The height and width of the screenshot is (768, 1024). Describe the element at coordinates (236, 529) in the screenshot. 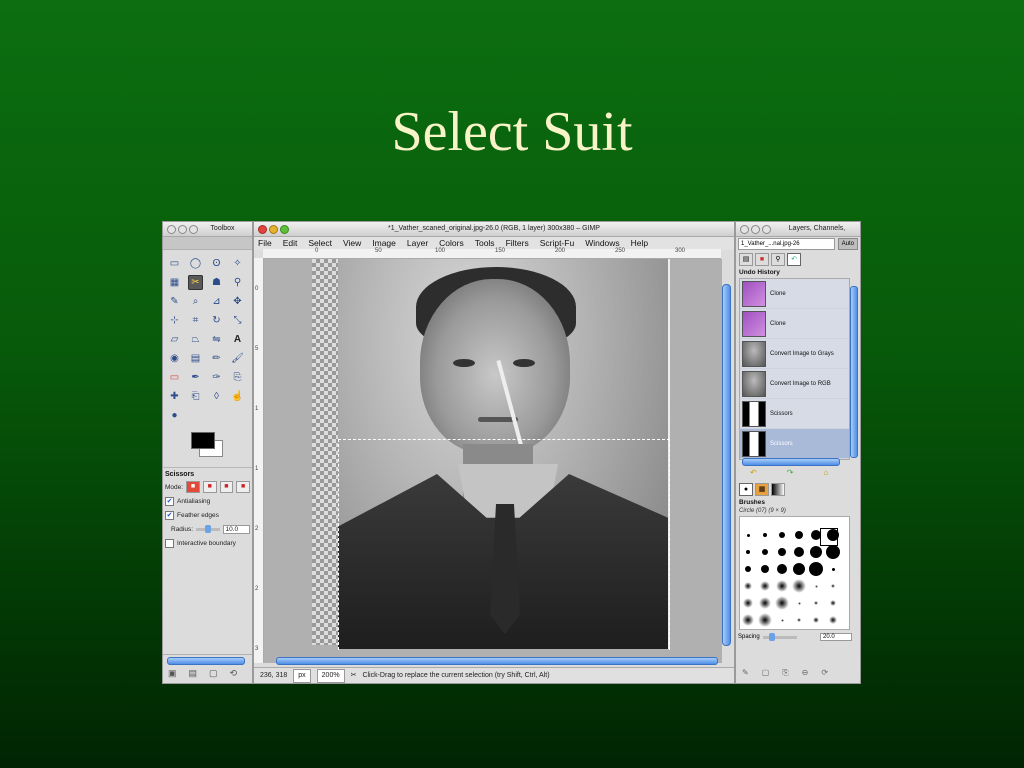

I see `radius-input: 10.0` at that location.